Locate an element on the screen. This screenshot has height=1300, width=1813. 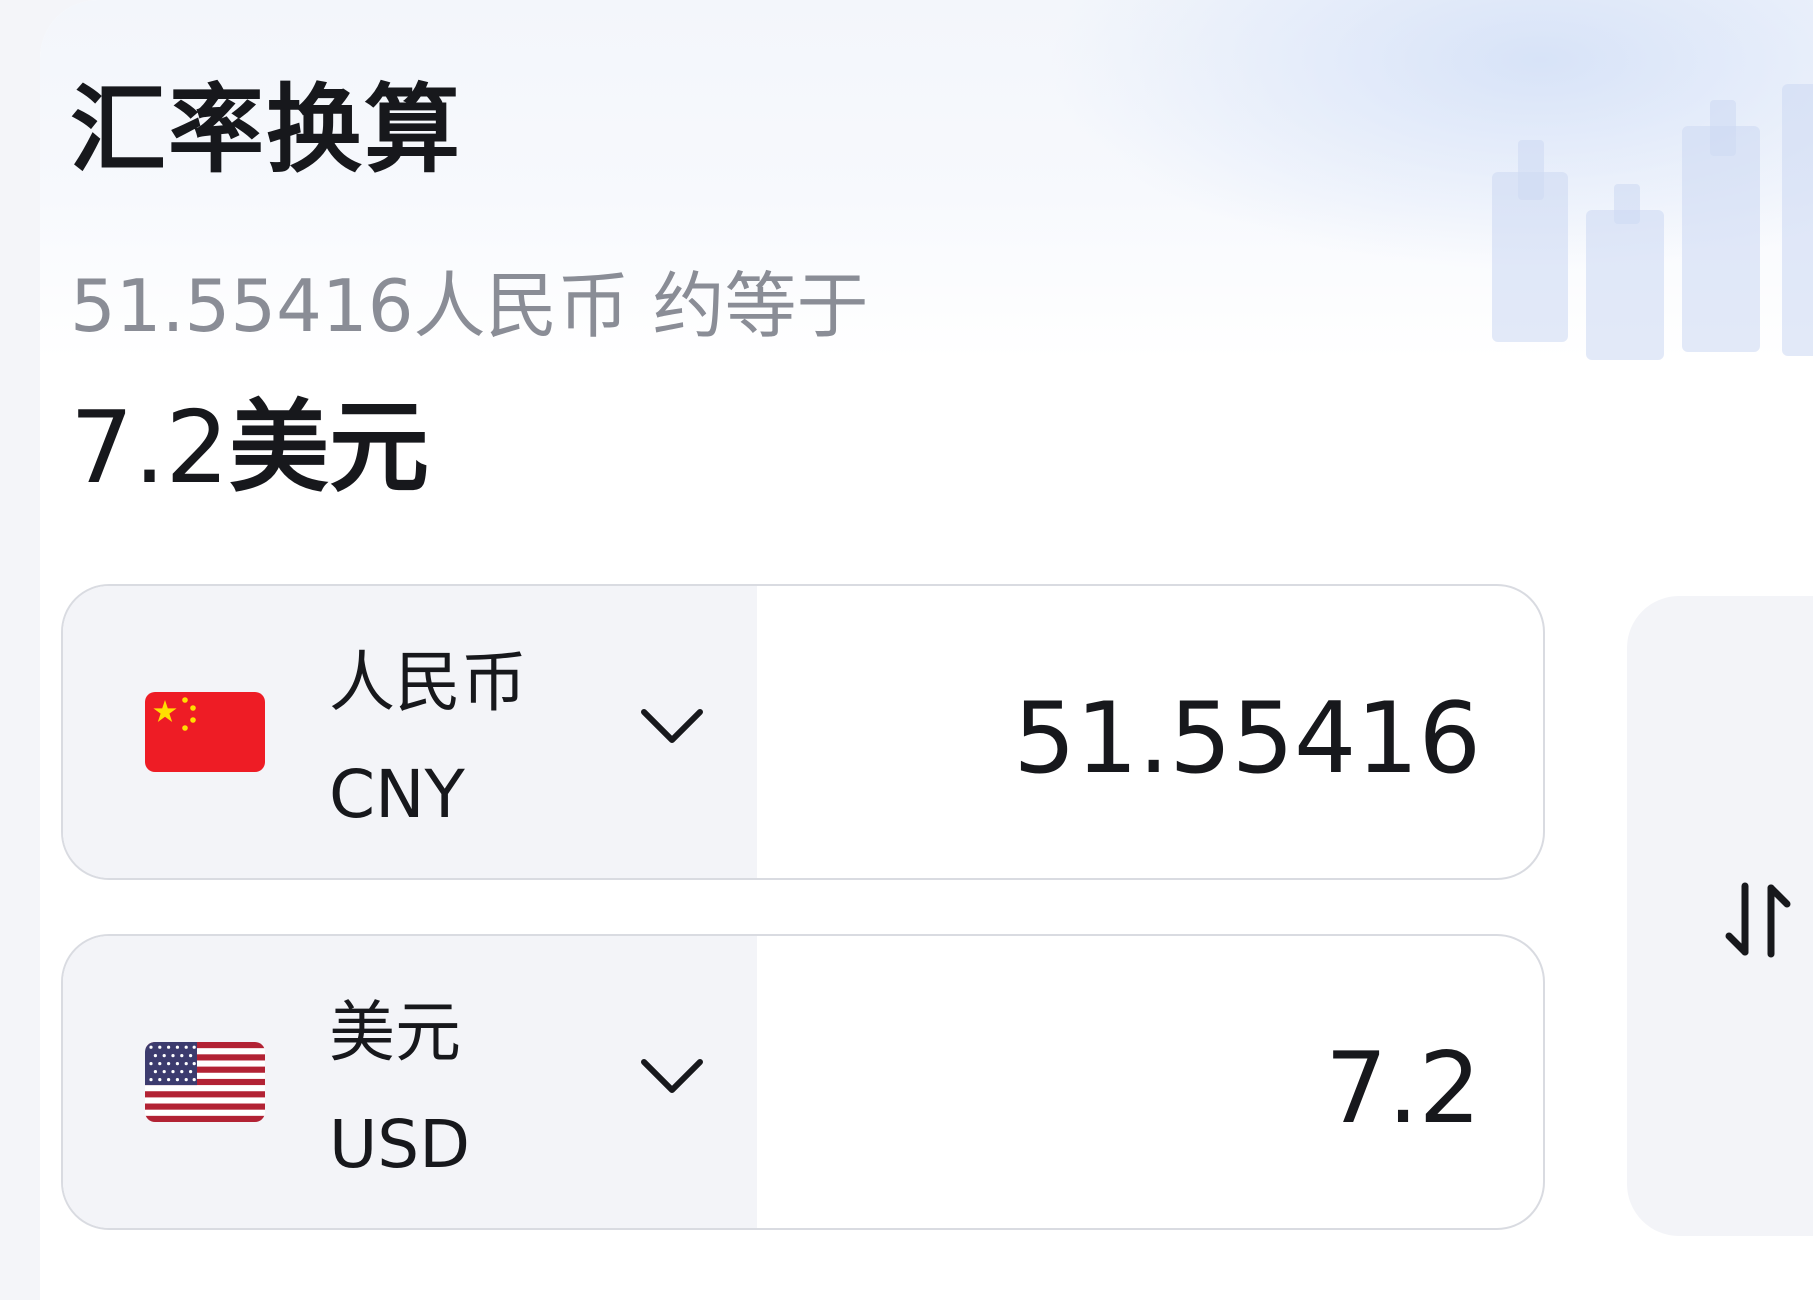
currency-name: 美元 is located at coordinates (395, 1032).